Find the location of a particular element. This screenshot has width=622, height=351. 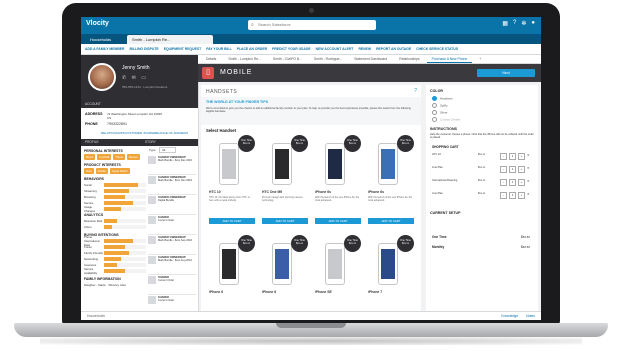

sub-tab: + is located at coordinates (480, 59).